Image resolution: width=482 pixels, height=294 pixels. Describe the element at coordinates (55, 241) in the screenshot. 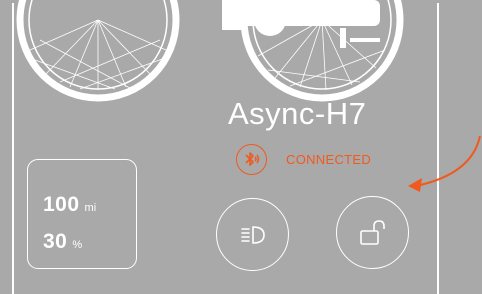

I see `battery-value: 30` at that location.